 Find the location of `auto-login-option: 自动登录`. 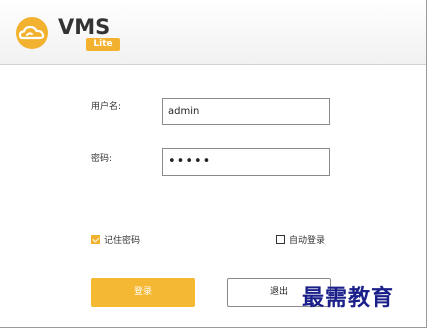

auto-login-option: 自动登录 is located at coordinates (300, 239).